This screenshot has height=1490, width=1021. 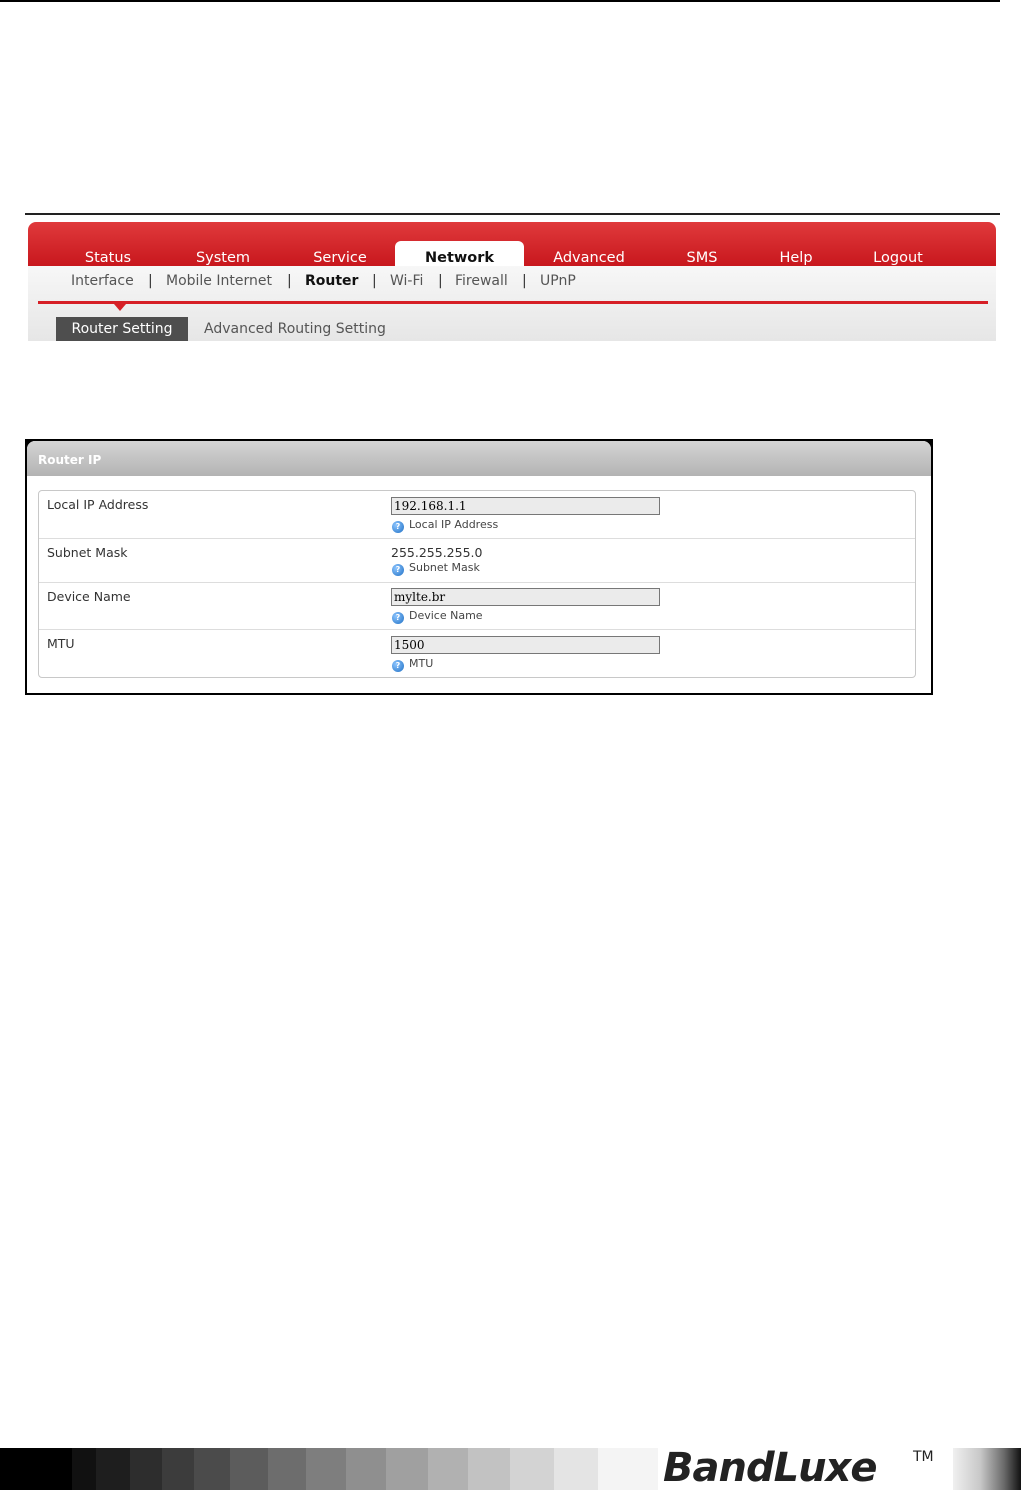 I want to click on mtu-help: ? MTU, so click(x=412, y=664).